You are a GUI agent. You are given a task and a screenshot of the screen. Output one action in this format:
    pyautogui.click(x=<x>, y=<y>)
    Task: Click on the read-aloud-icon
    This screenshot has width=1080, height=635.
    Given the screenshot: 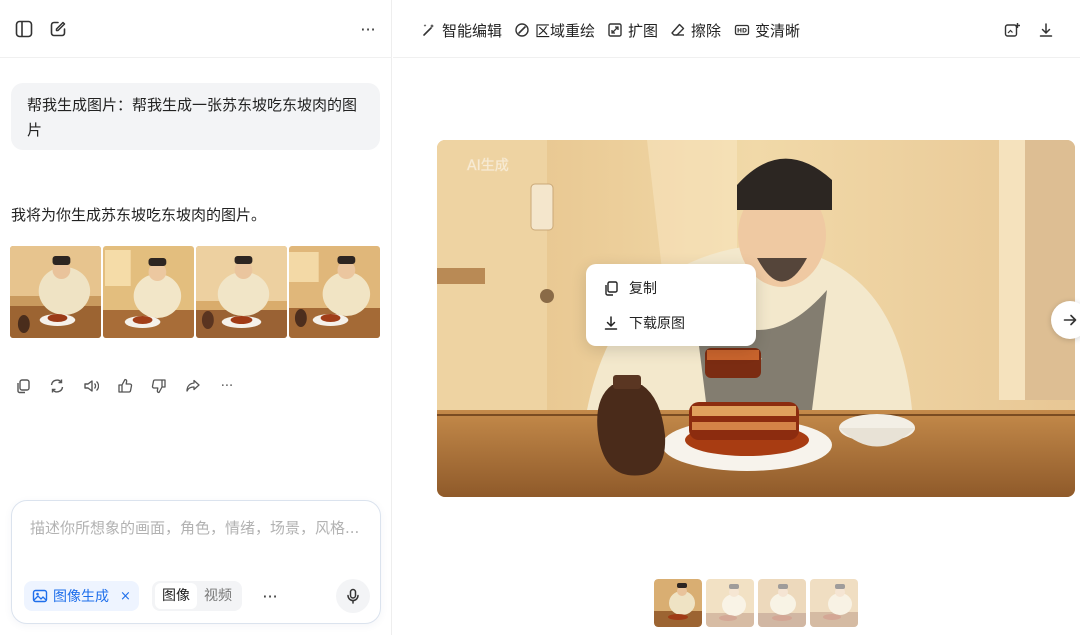 What is the action you would take?
    pyautogui.click(x=91, y=386)
    